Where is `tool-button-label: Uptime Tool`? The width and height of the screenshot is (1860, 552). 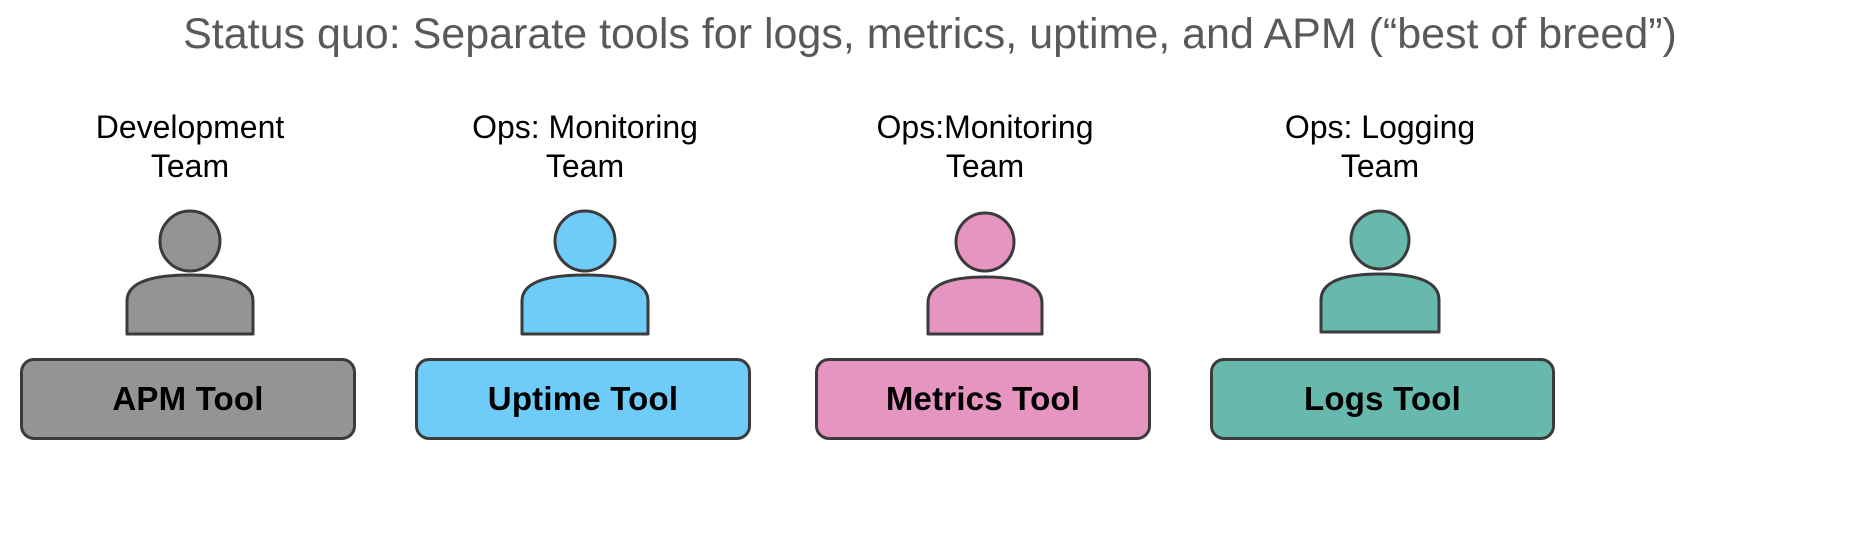
tool-button-label: Uptime Tool is located at coordinates (583, 398).